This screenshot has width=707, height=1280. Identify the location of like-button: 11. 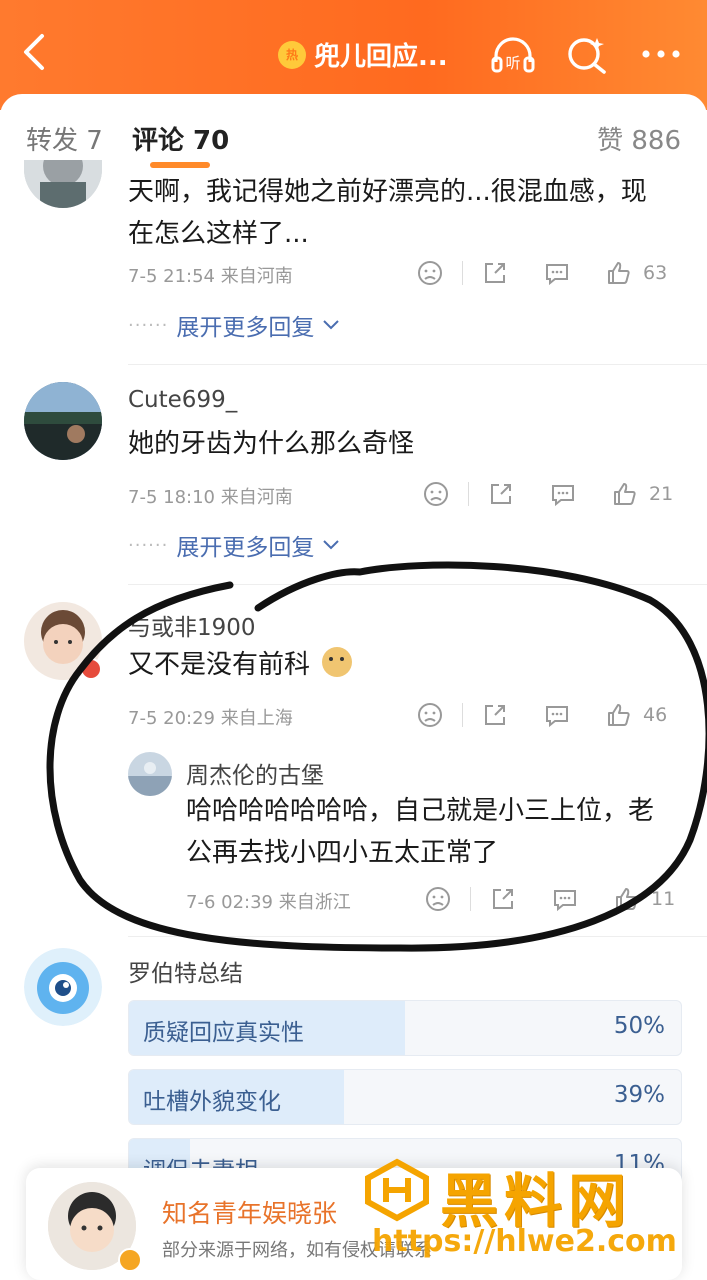
(644, 899).